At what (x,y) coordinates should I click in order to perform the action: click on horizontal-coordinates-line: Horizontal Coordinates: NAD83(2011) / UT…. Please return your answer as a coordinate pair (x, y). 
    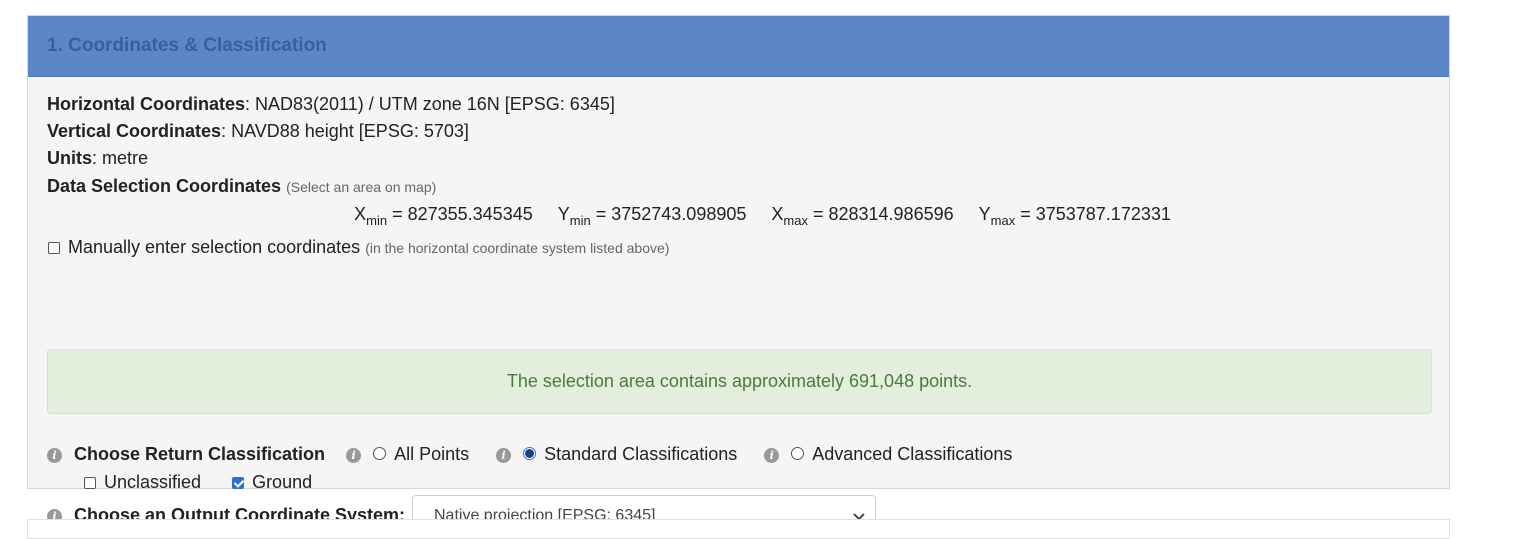
    Looking at the image, I should click on (331, 104).